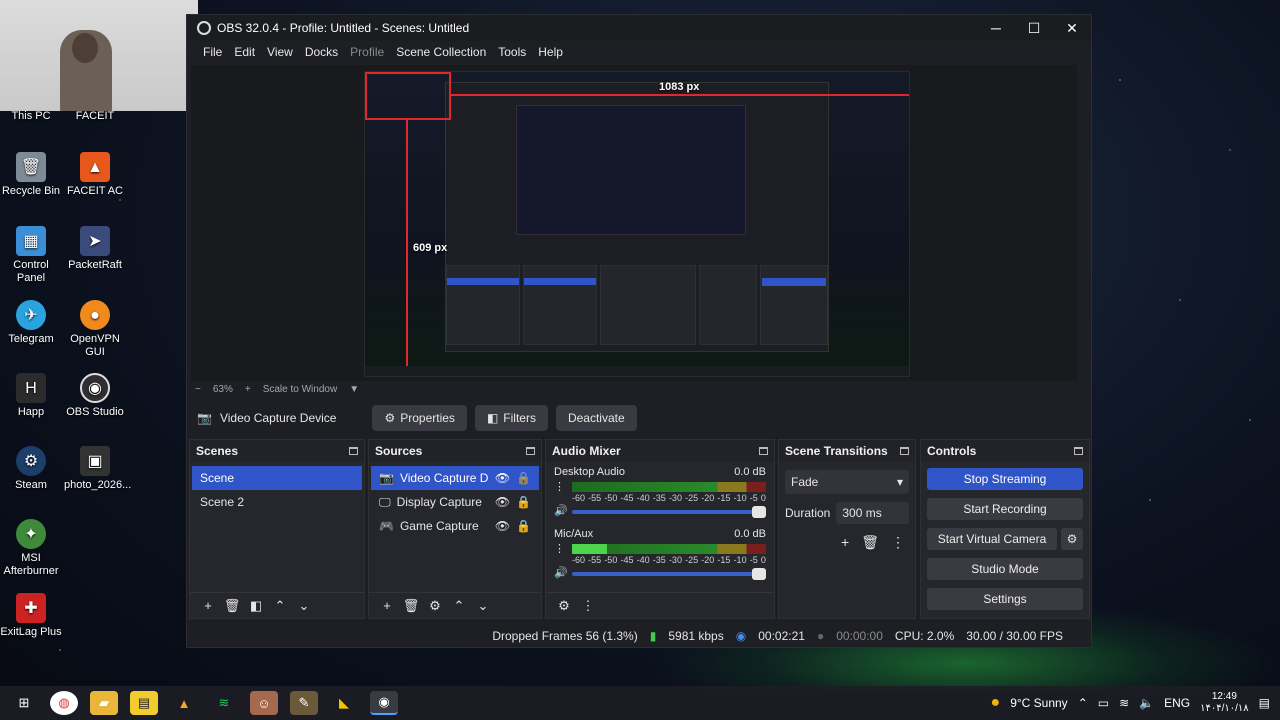 The image size is (1280, 720). I want to click on desktop-icon-this-pc: This PC, so click(31, 116).